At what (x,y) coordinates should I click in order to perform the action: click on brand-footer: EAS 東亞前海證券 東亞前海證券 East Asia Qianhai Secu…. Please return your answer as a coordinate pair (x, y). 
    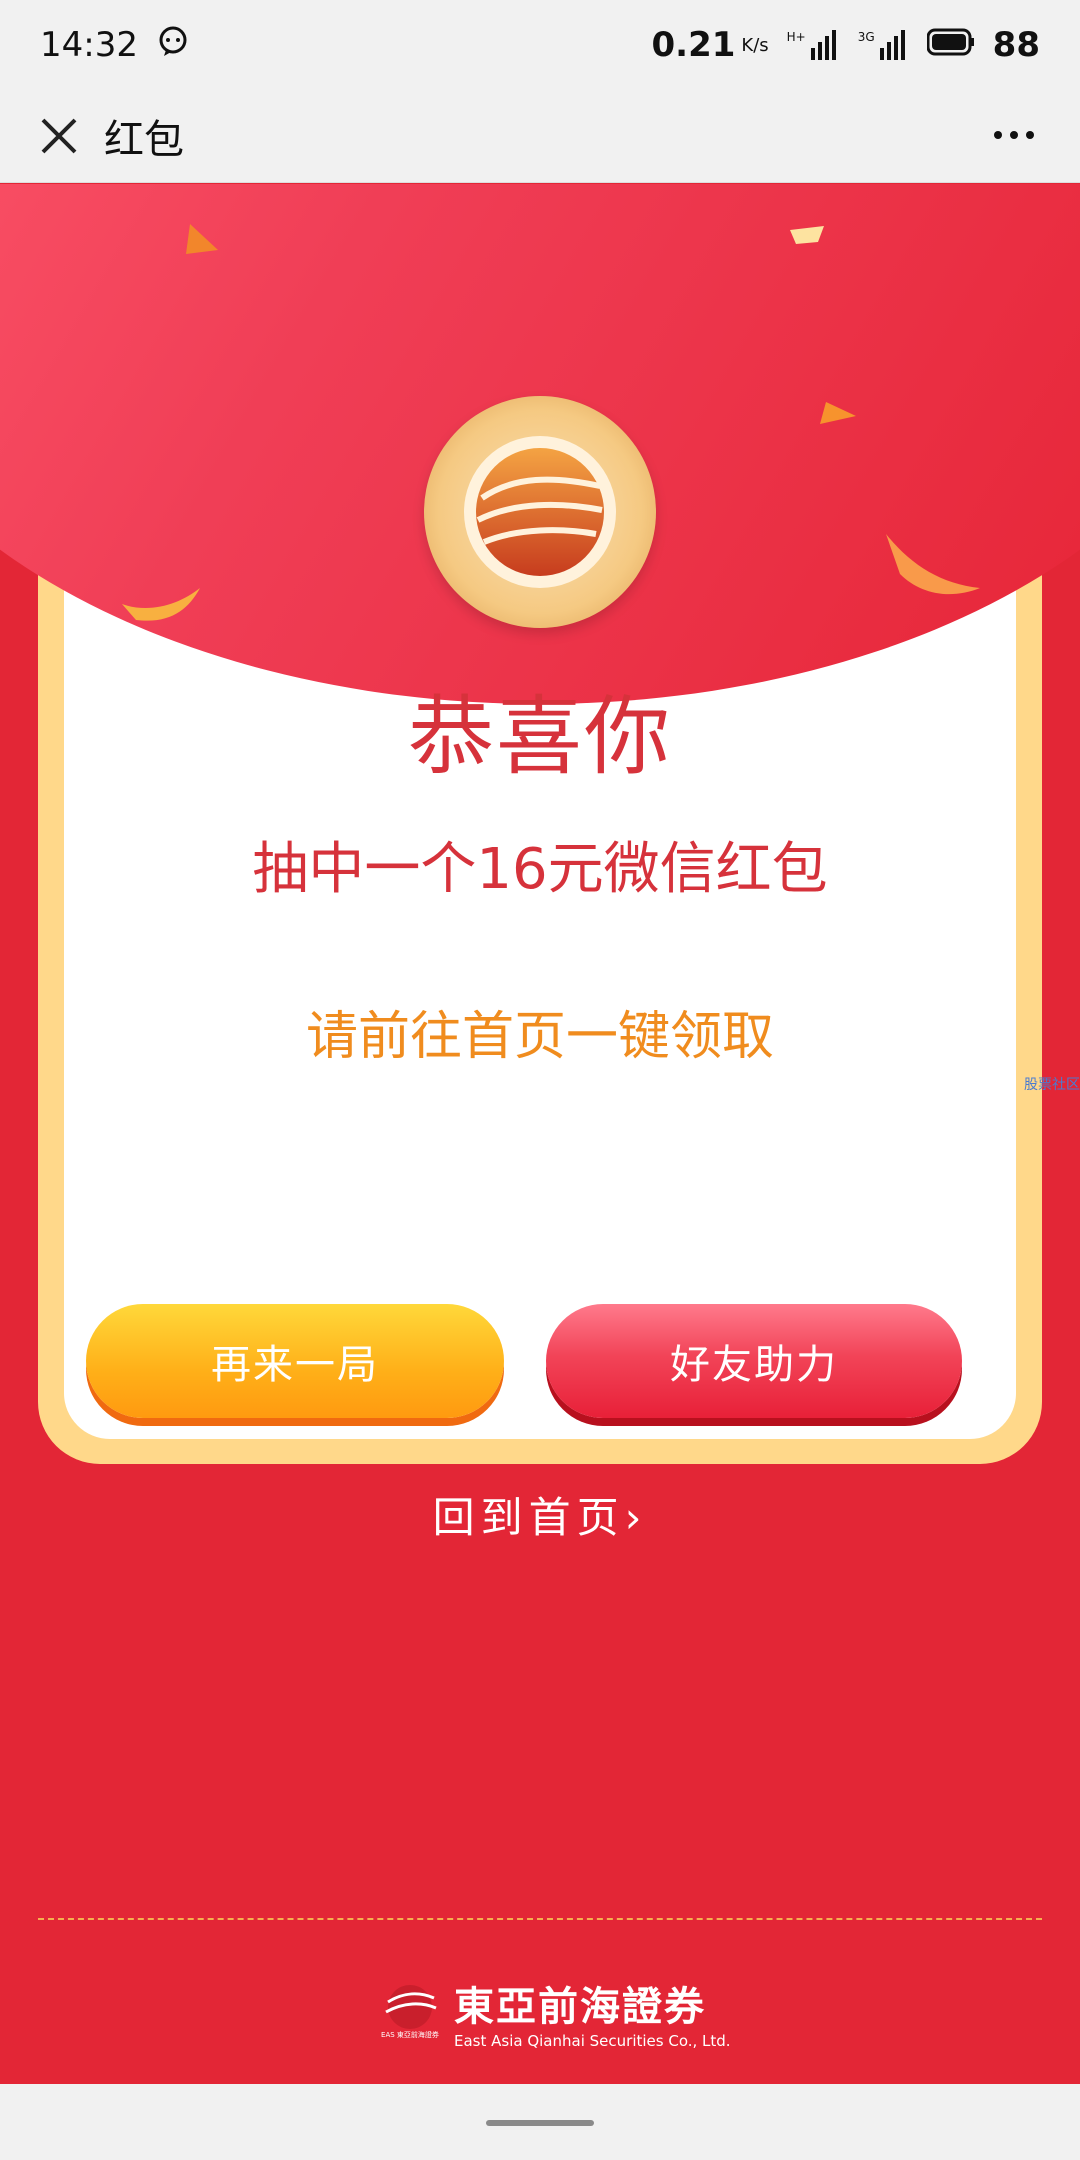
    Looking at the image, I should click on (555, 2012).